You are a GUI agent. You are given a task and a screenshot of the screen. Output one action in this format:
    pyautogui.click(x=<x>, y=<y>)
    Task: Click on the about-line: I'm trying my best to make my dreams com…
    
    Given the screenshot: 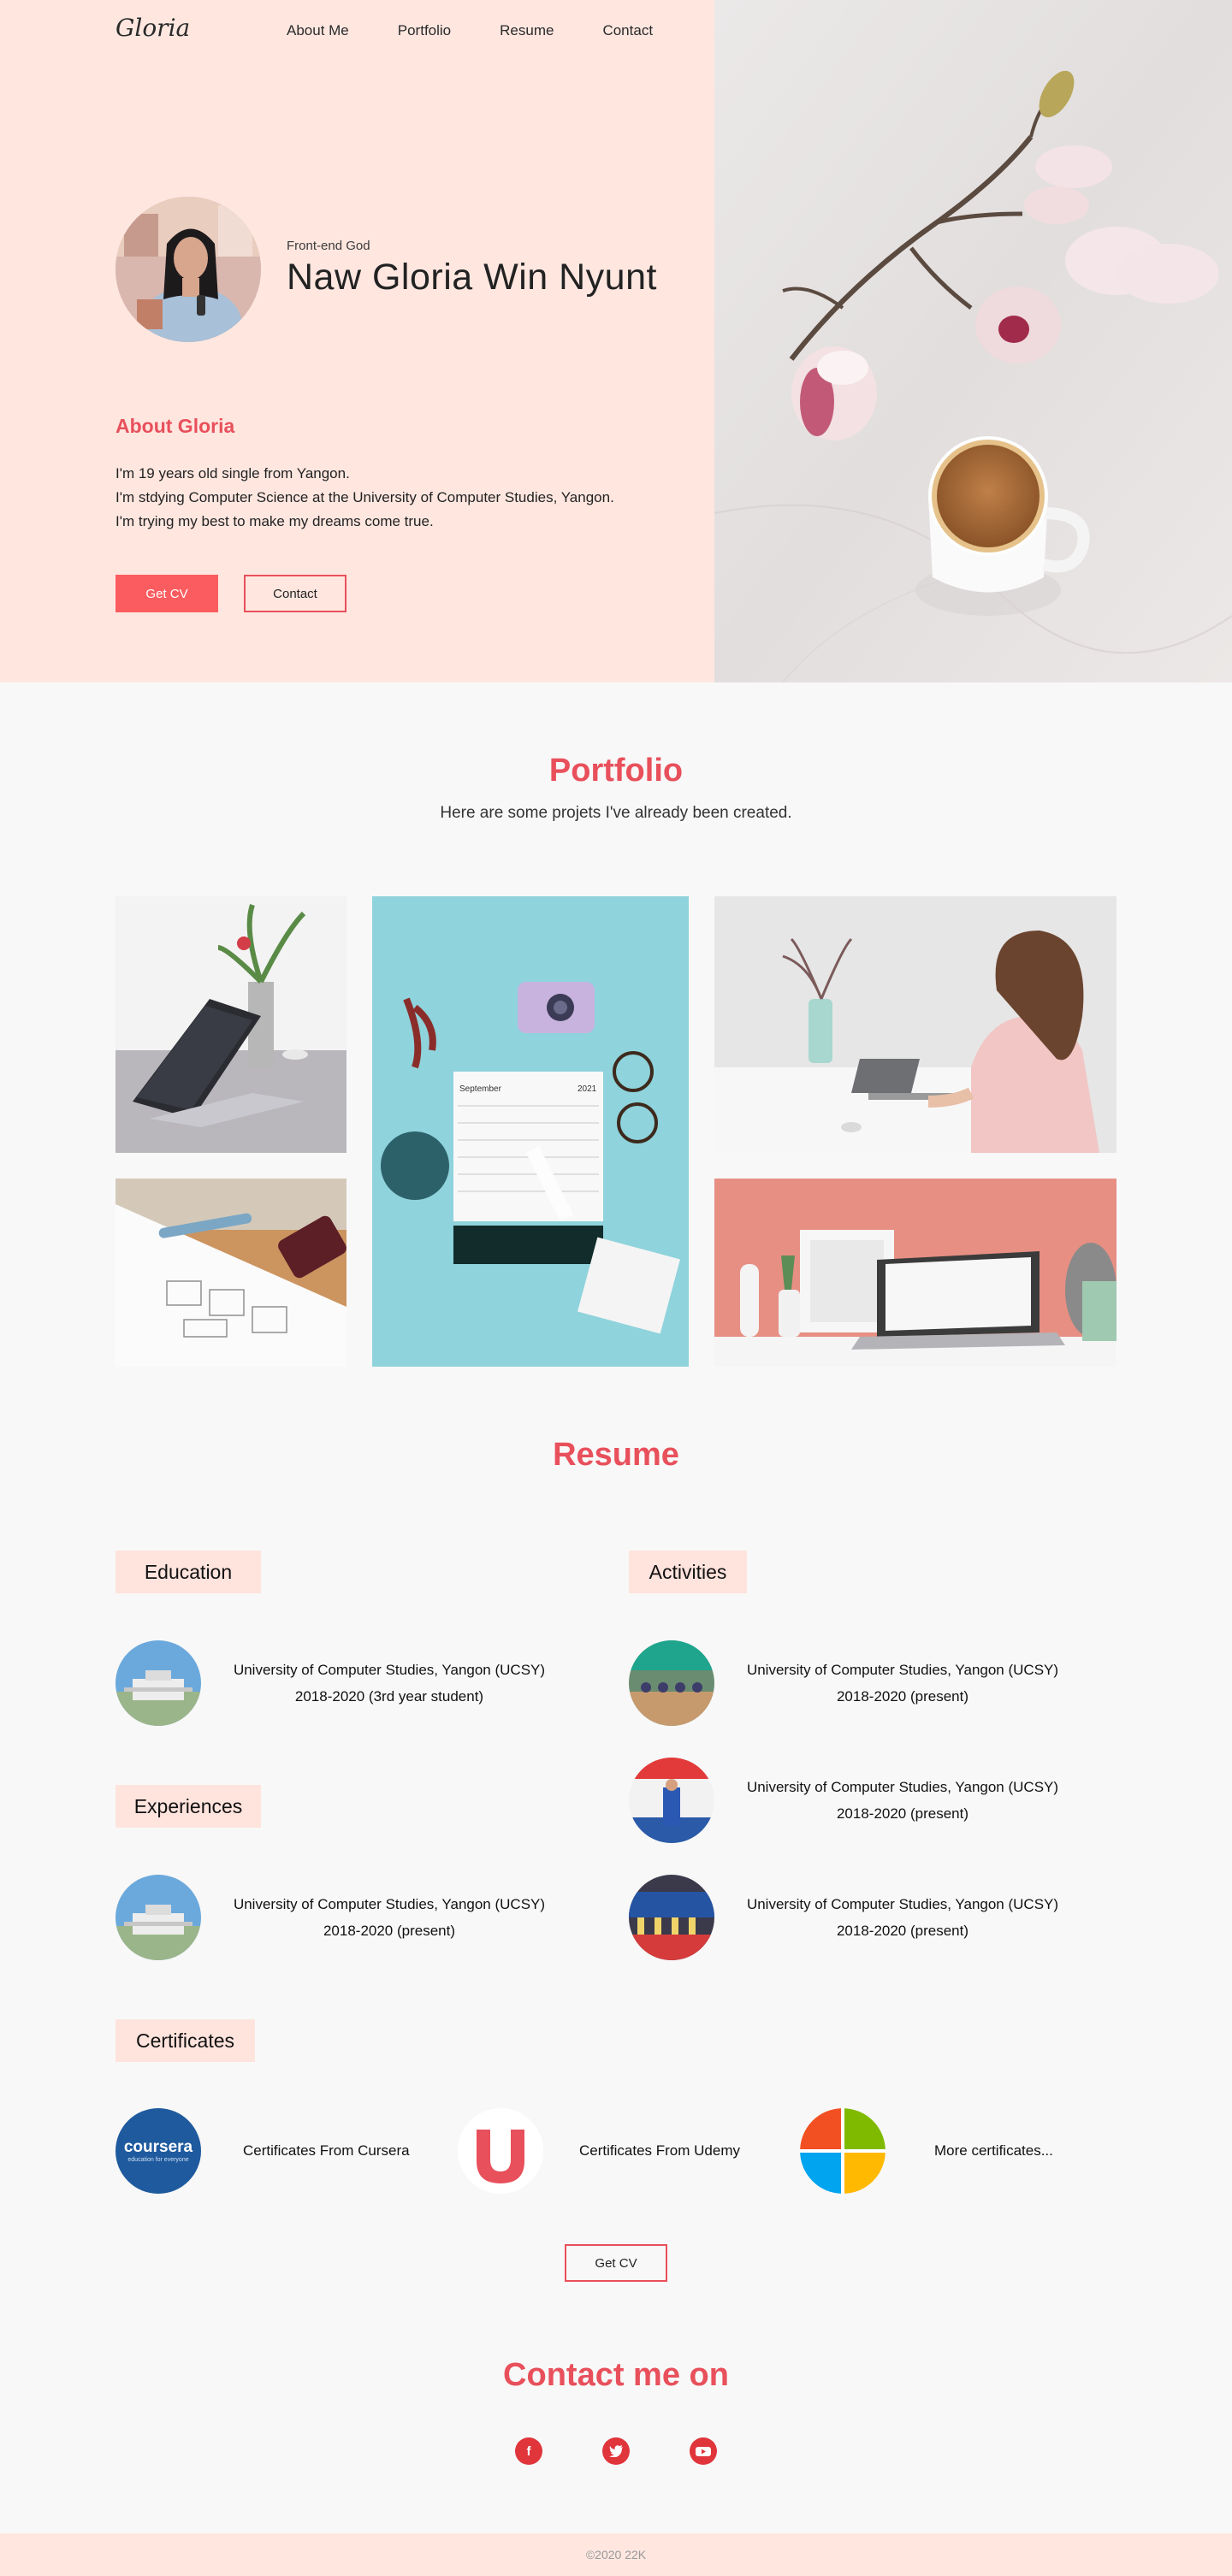 What is the action you would take?
    pyautogui.click(x=275, y=521)
    